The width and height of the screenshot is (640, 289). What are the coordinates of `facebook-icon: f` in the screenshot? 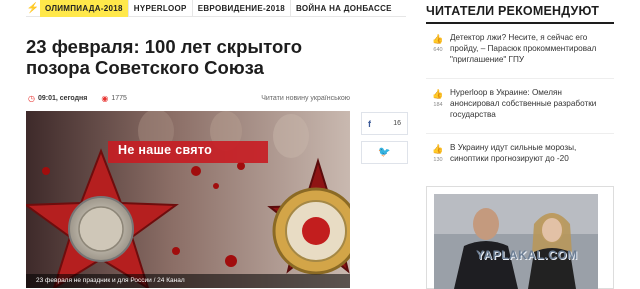 It's located at (369, 123).